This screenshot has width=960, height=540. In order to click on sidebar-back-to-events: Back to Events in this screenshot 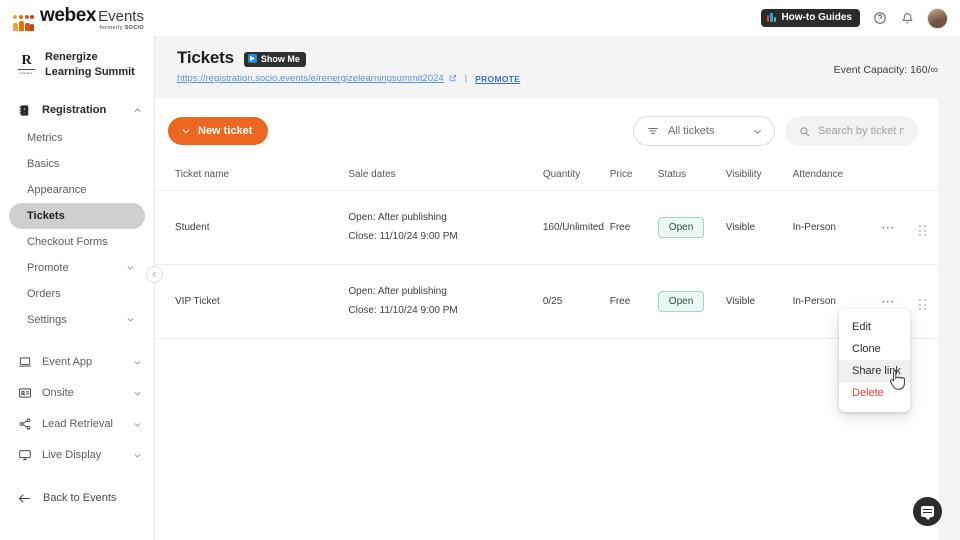, I will do `click(77, 498)`.